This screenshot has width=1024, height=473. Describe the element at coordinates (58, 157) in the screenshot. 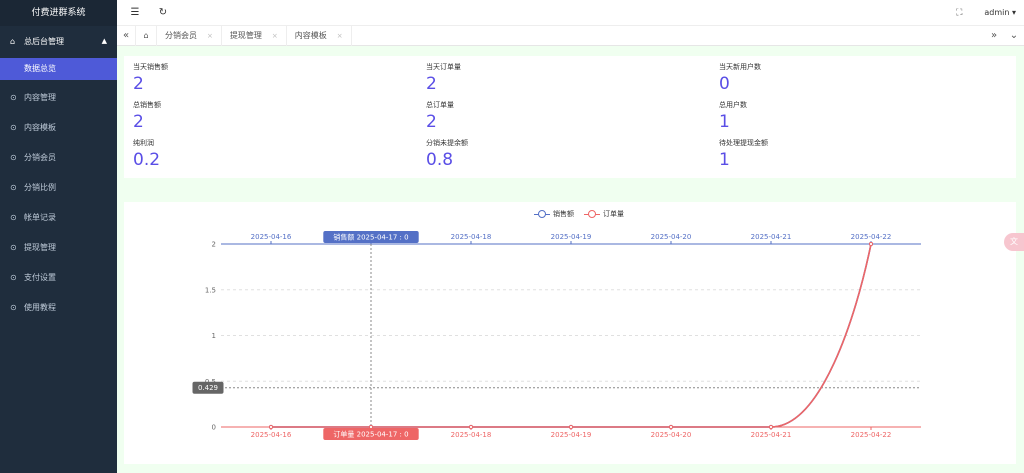

I see `sidebar-item-members: ⊙ 分销会员` at that location.